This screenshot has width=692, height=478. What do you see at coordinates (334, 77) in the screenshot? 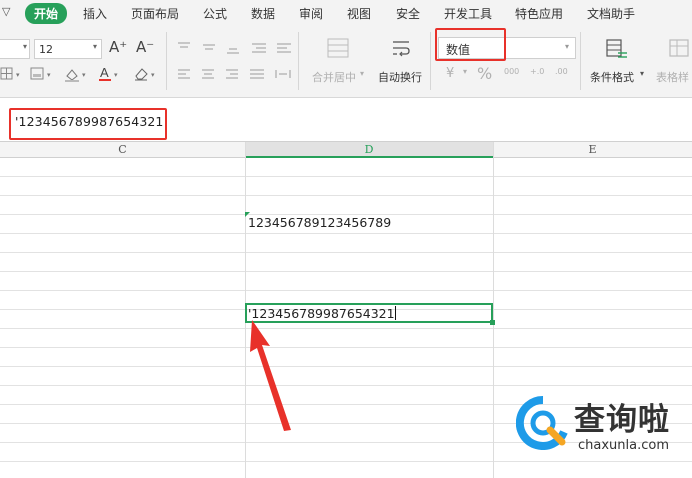
I see `merge-center-label: 合并居中` at bounding box center [334, 77].